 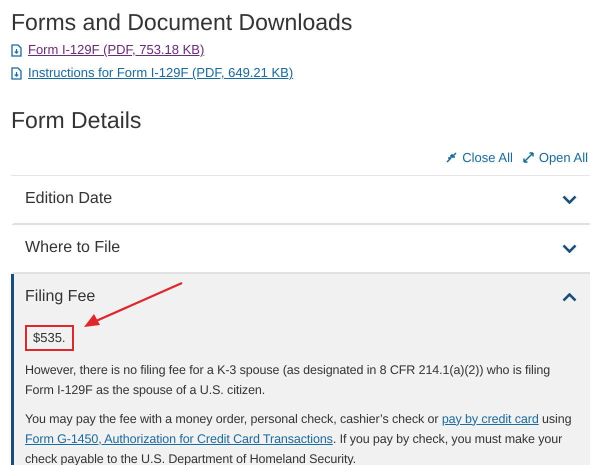 I want to click on collapse-icon, so click(x=452, y=158).